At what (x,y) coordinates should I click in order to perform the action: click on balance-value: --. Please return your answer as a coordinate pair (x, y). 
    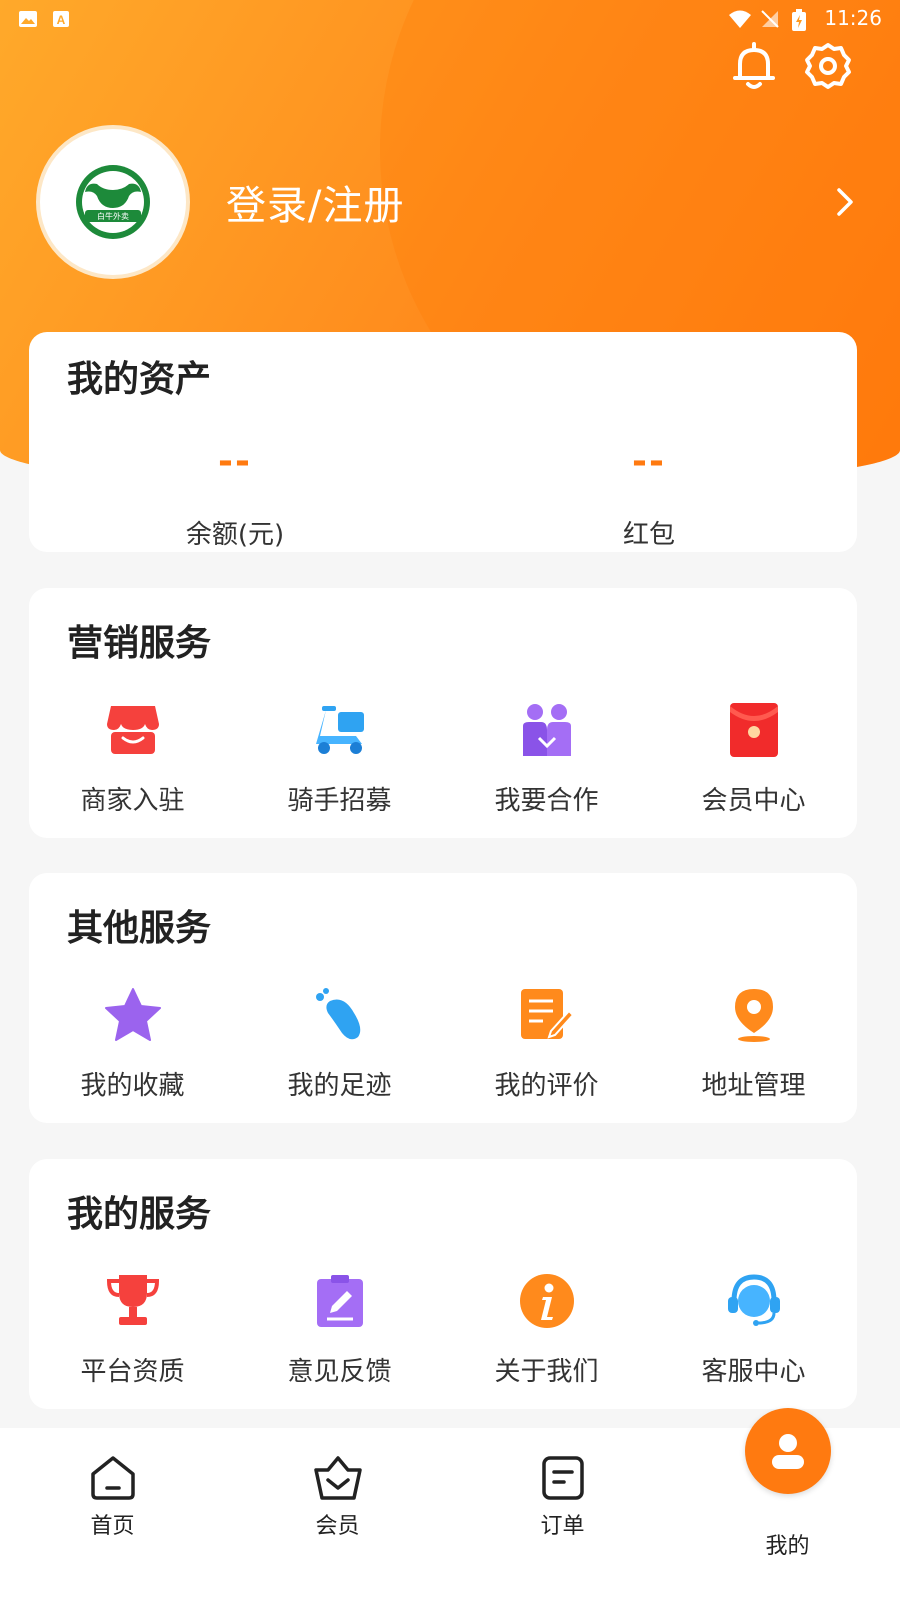
    Looking at the image, I should click on (235, 461).